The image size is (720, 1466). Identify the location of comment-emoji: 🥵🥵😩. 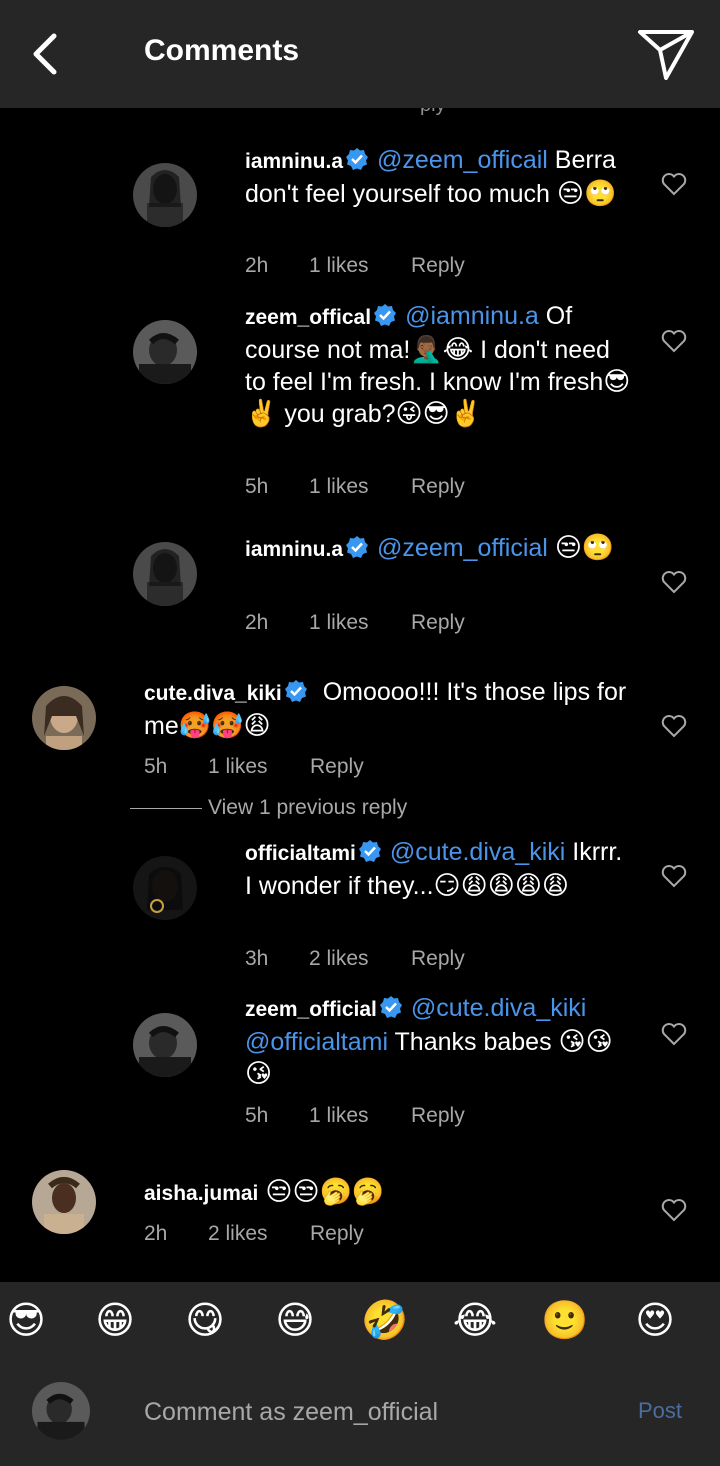
(224, 726).